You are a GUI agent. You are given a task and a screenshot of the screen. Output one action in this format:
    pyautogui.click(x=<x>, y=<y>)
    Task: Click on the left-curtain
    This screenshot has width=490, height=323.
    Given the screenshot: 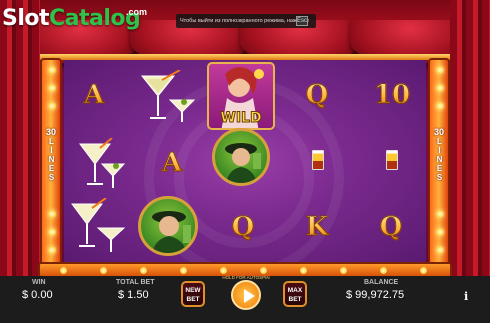 What is the action you would take?
    pyautogui.click(x=20, y=161)
    